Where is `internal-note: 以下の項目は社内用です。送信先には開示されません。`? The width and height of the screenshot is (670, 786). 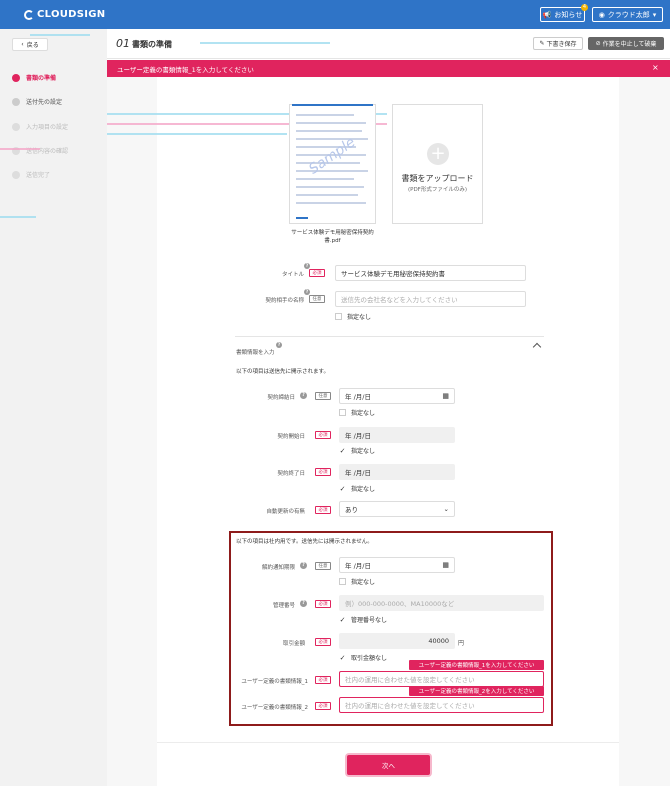
internal-note: 以下の項目は社内用です。送信先には開示されません。 is located at coordinates (304, 542).